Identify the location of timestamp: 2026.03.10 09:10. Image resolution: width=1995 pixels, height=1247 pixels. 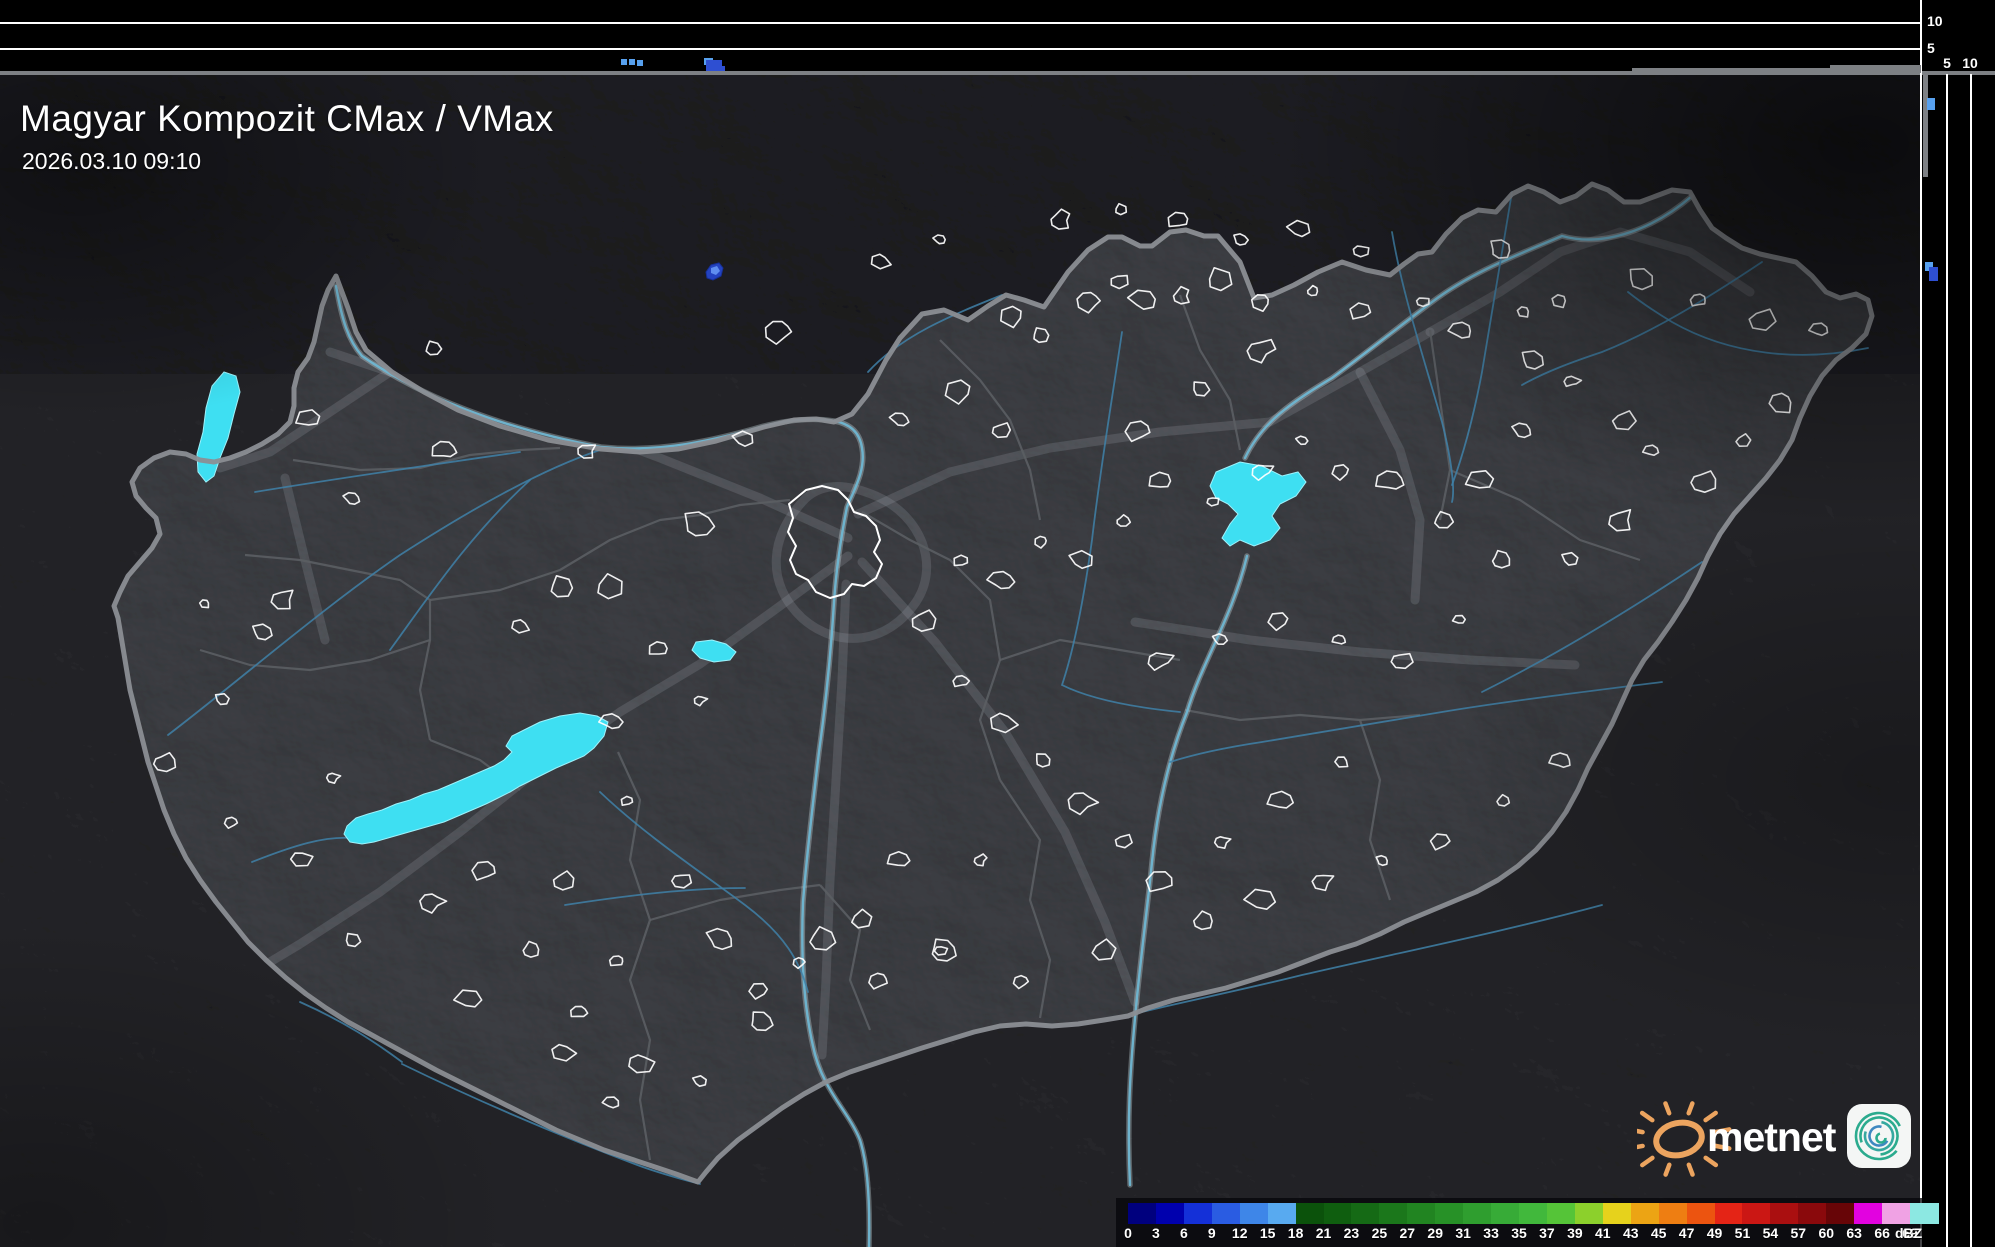
(112, 161).